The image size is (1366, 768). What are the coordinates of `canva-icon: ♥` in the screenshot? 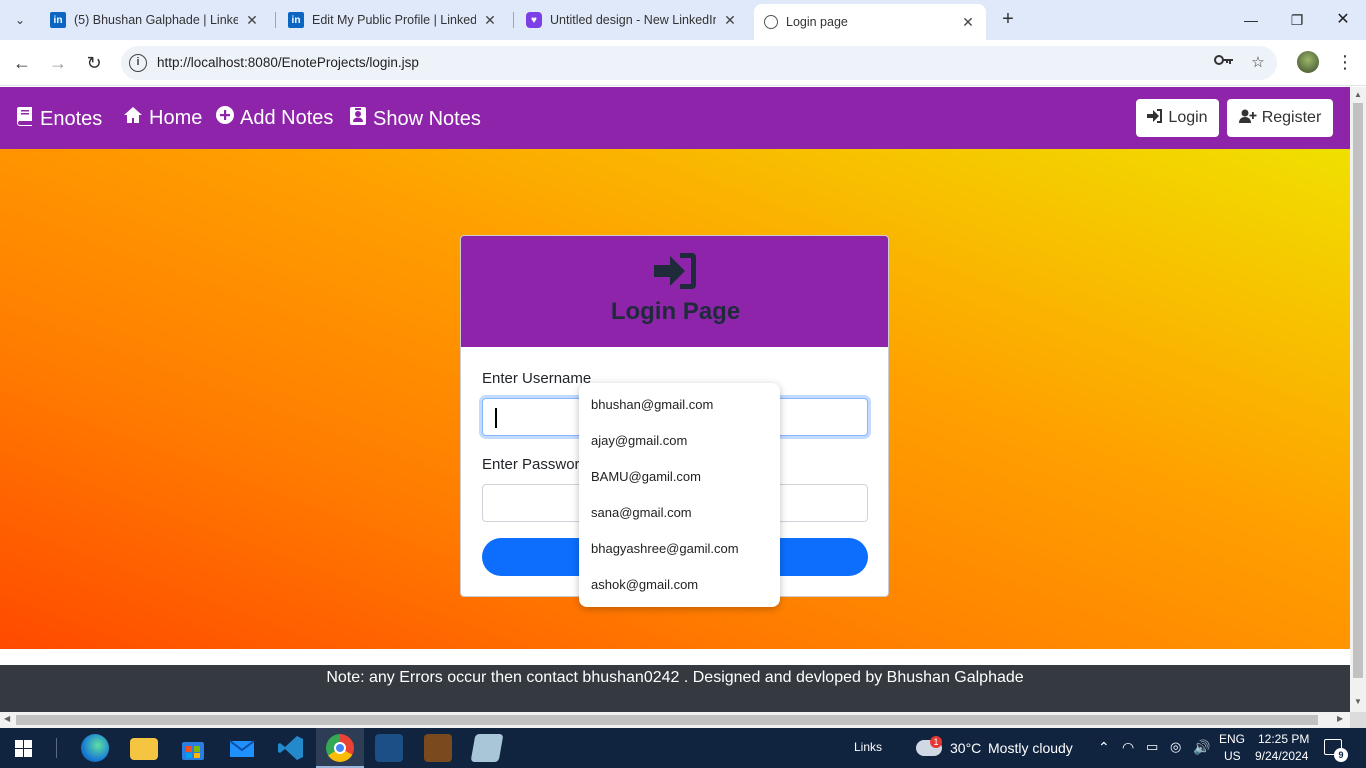 It's located at (534, 20).